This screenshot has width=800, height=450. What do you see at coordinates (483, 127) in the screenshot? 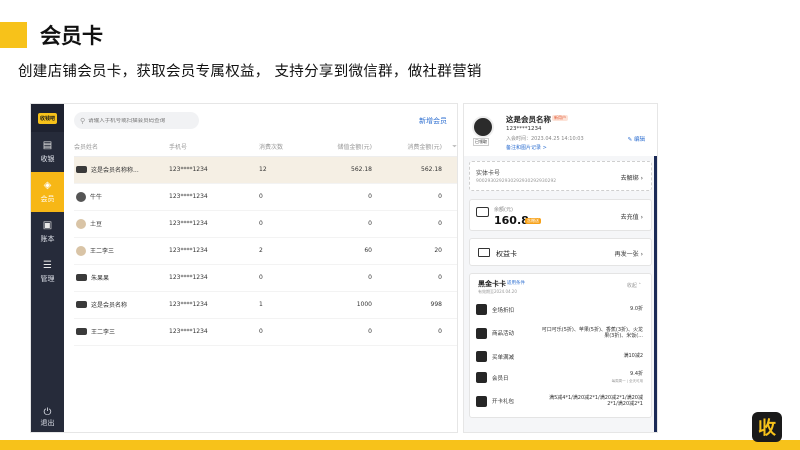
I see `member-card-image` at bounding box center [483, 127].